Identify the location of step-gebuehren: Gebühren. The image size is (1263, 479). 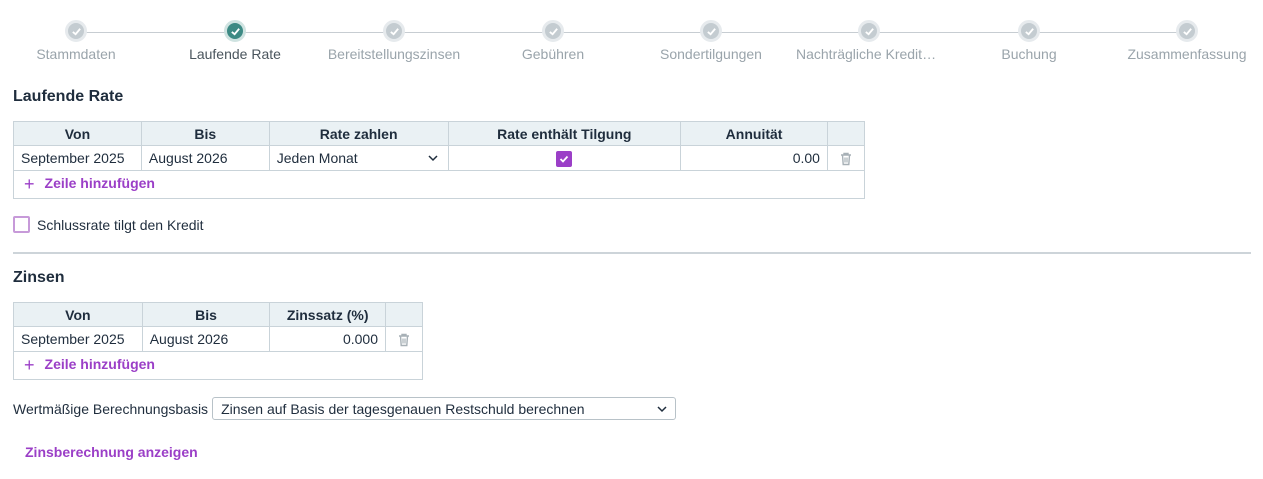
(553, 41).